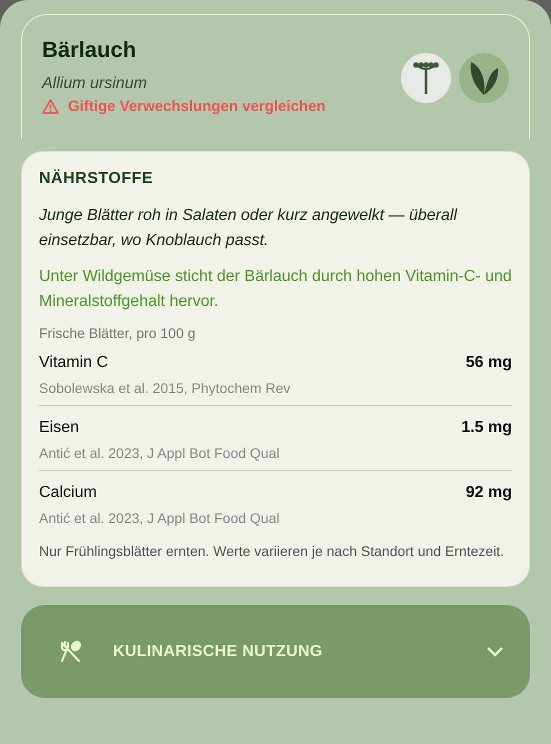 This screenshot has height=744, width=551. Describe the element at coordinates (50, 106) in the screenshot. I see `warning-icon` at that location.